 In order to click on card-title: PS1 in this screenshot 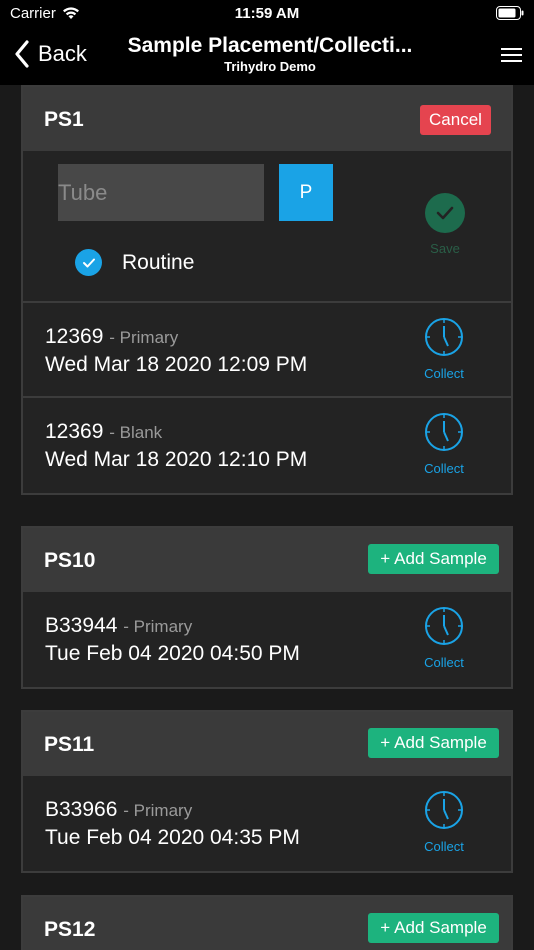, I will do `click(64, 119)`.